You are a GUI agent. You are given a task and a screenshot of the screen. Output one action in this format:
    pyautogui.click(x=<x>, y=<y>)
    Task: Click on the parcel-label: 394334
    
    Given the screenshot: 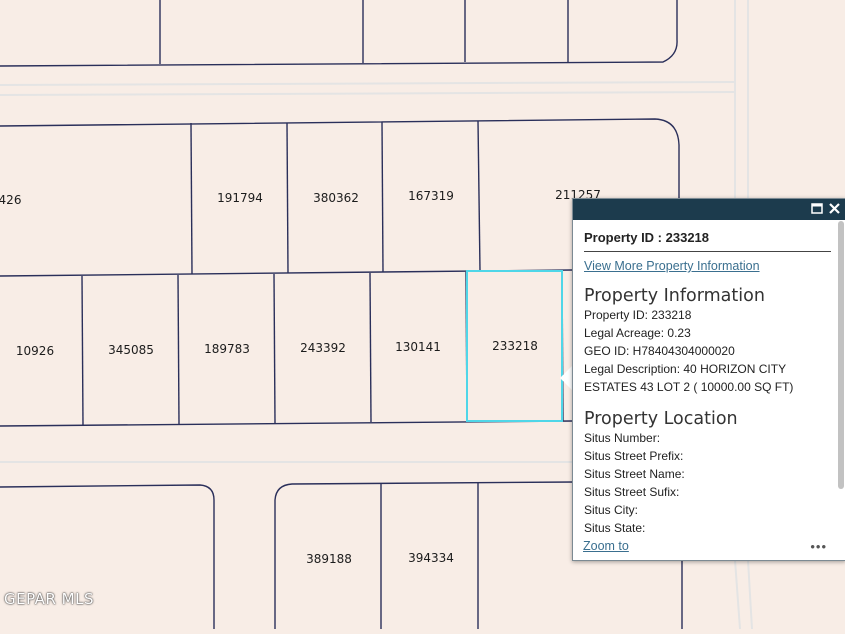 What is the action you would take?
    pyautogui.click(x=431, y=558)
    